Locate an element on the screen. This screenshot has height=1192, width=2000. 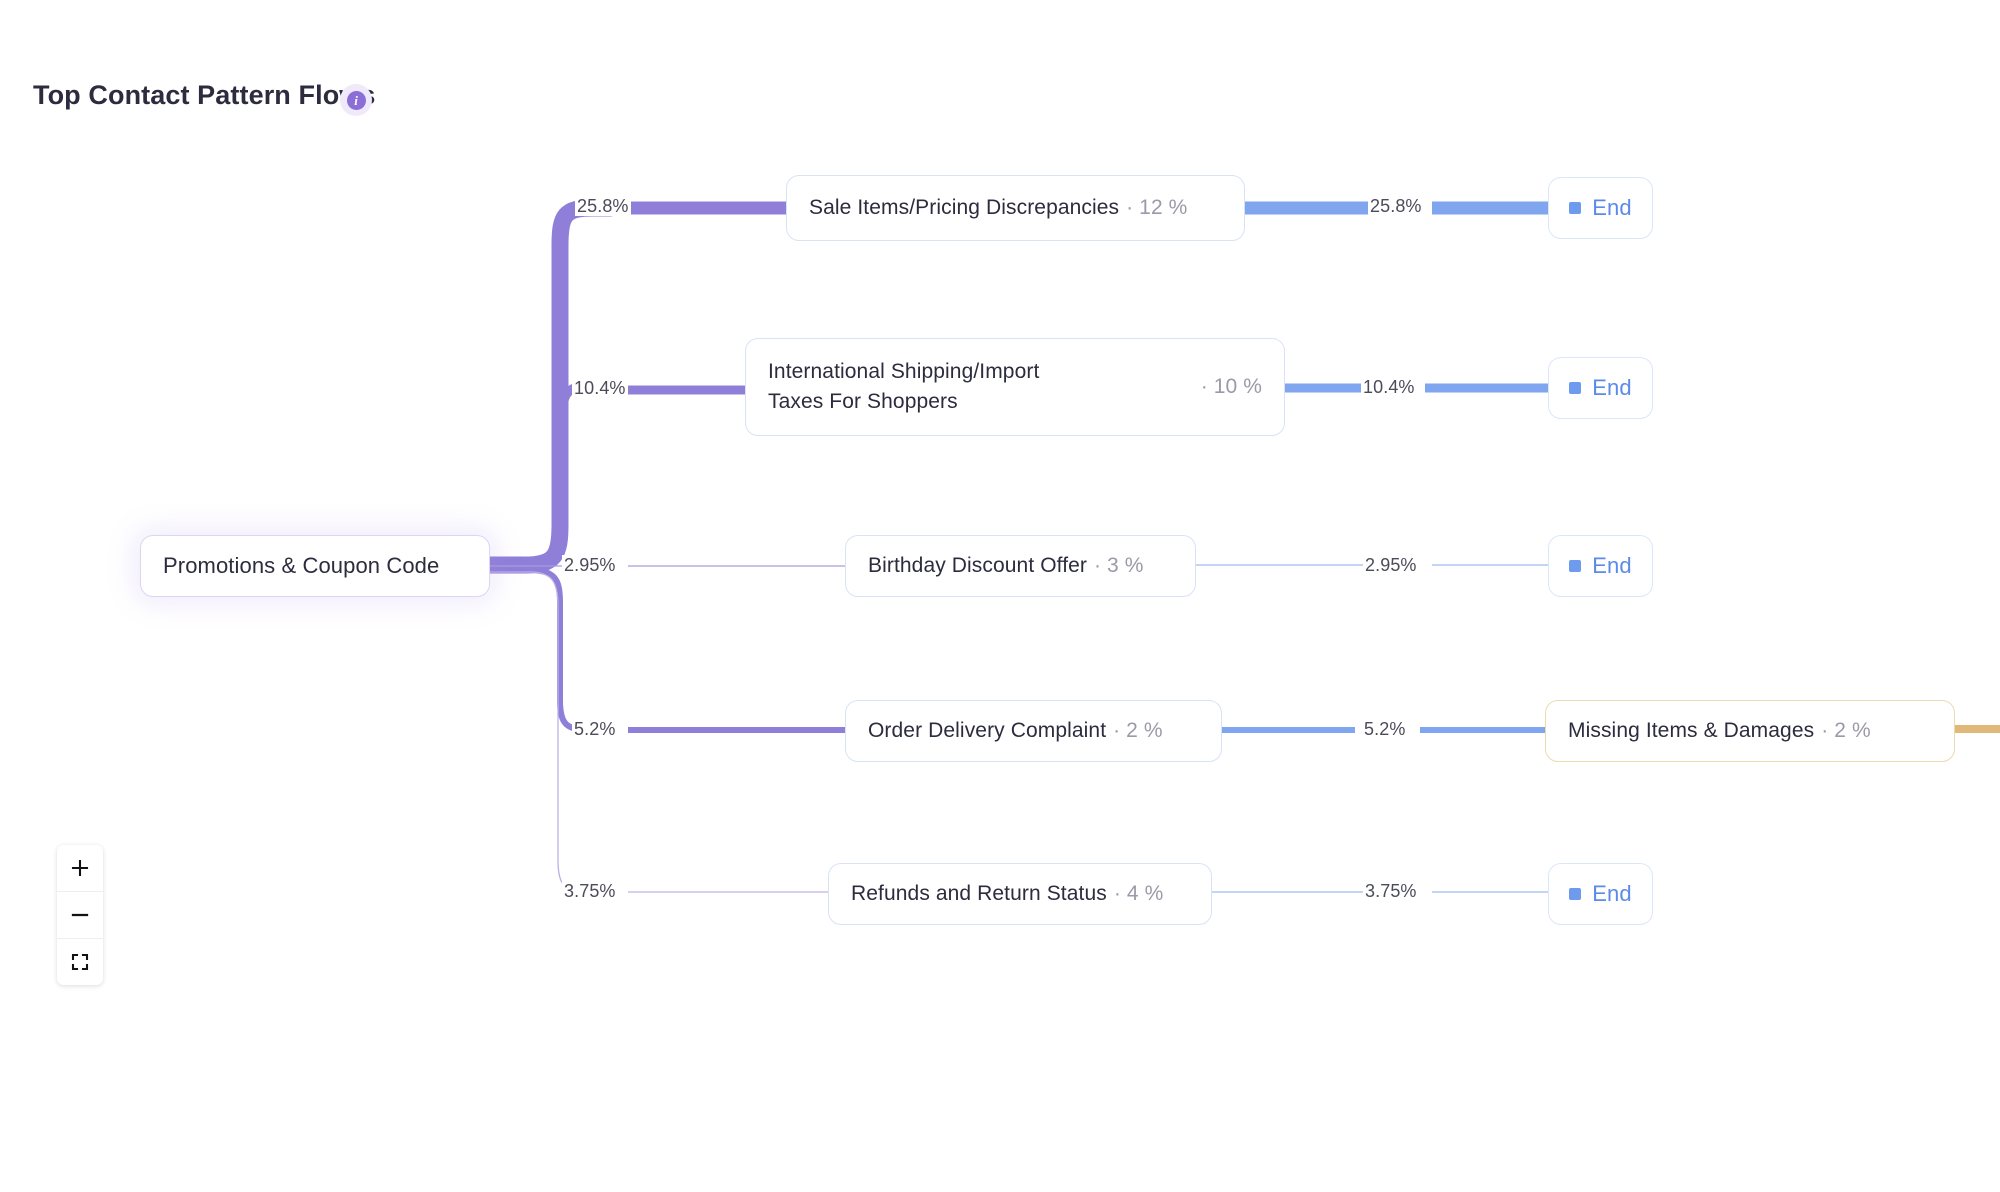
node-missing-items-and-damages: Missing Items & Damages · 2 % is located at coordinates (1750, 731).